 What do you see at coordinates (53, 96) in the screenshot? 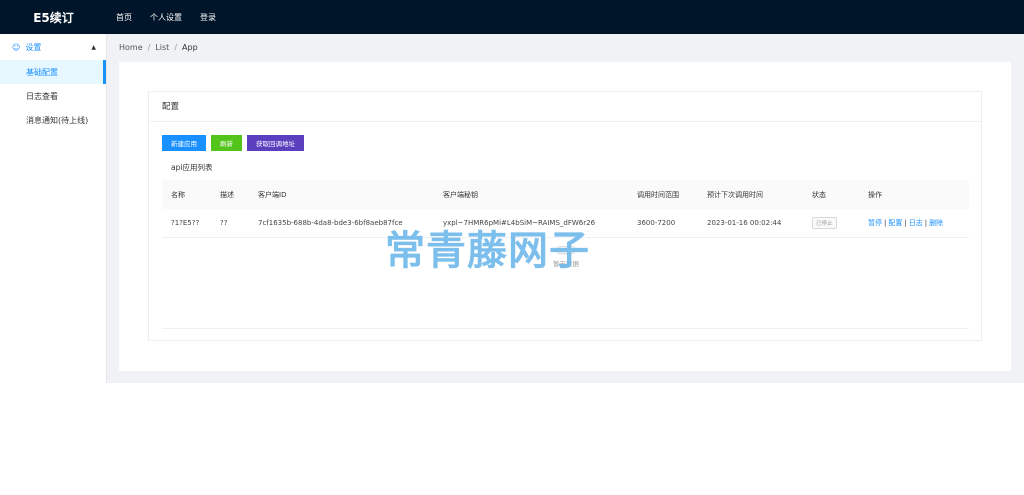
I see `sidebar-item-log-view: 日志查看` at bounding box center [53, 96].